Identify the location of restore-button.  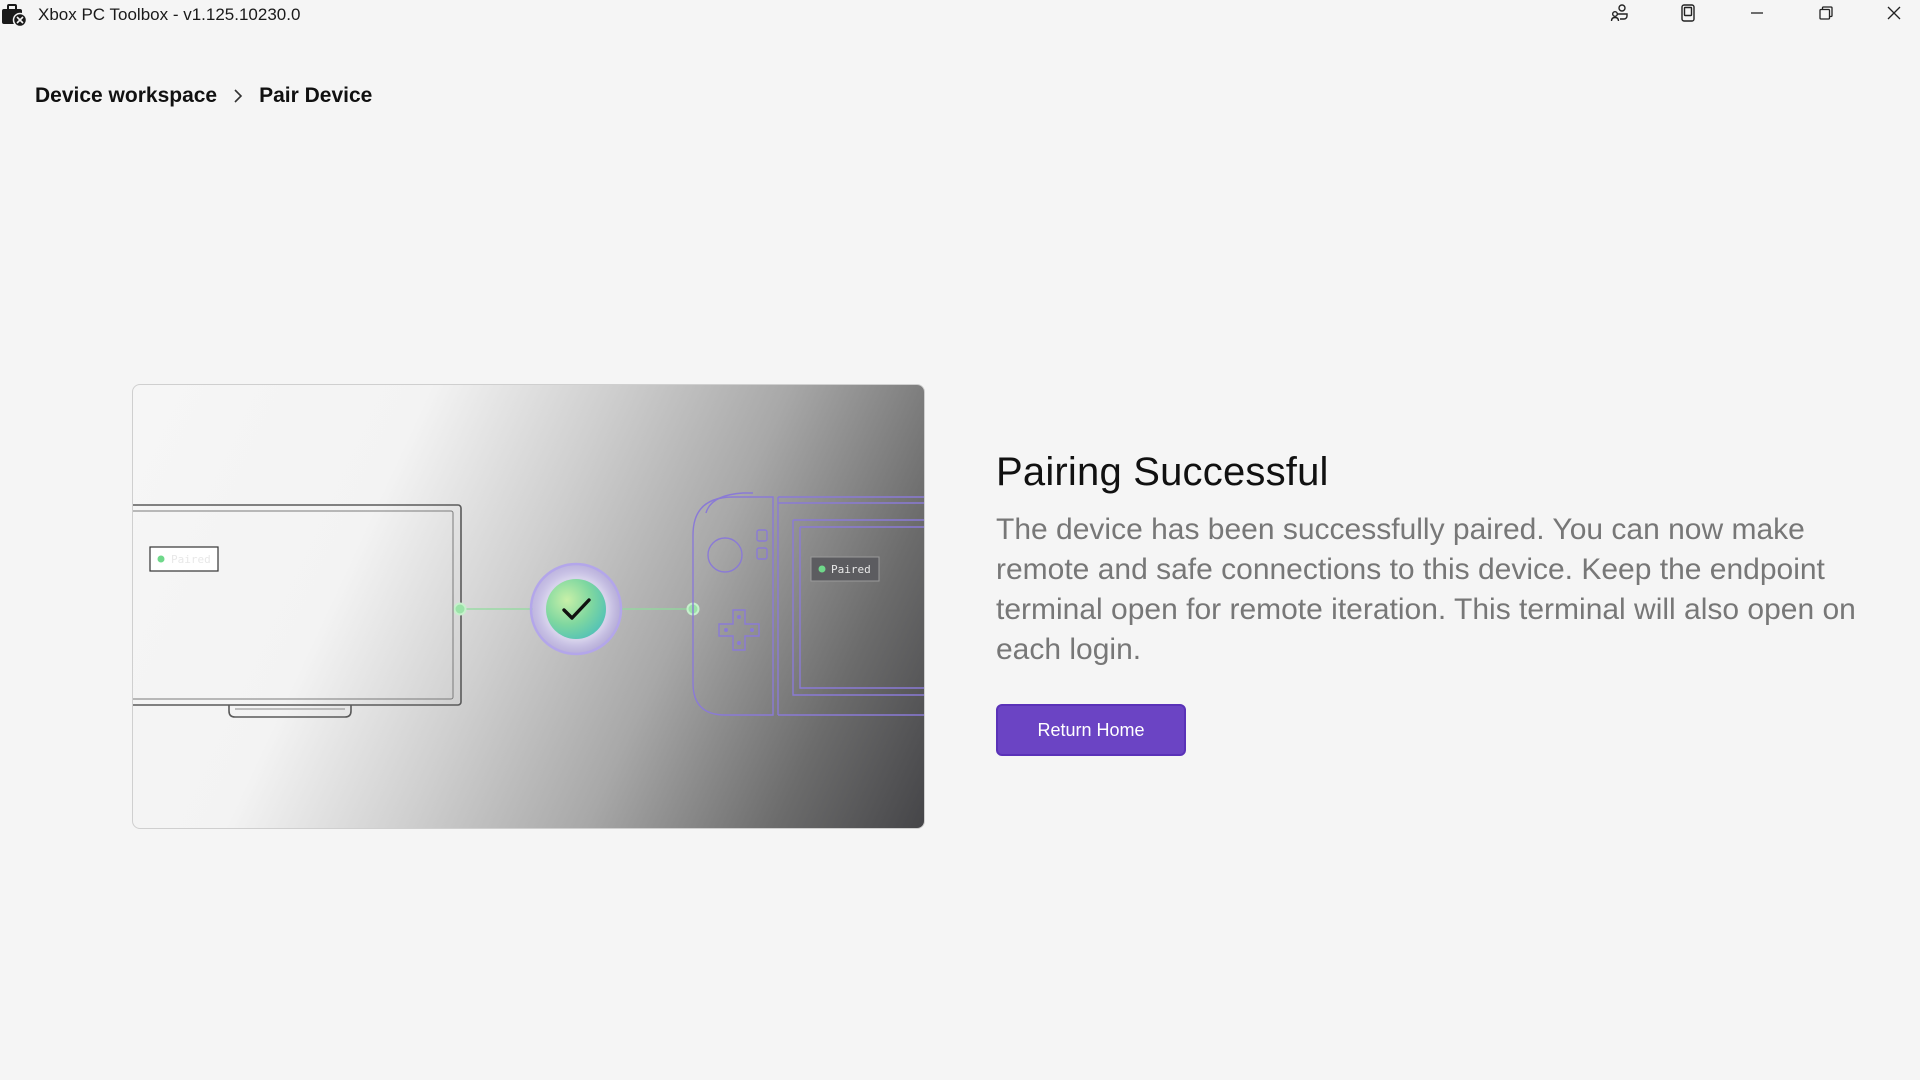
(1826, 15).